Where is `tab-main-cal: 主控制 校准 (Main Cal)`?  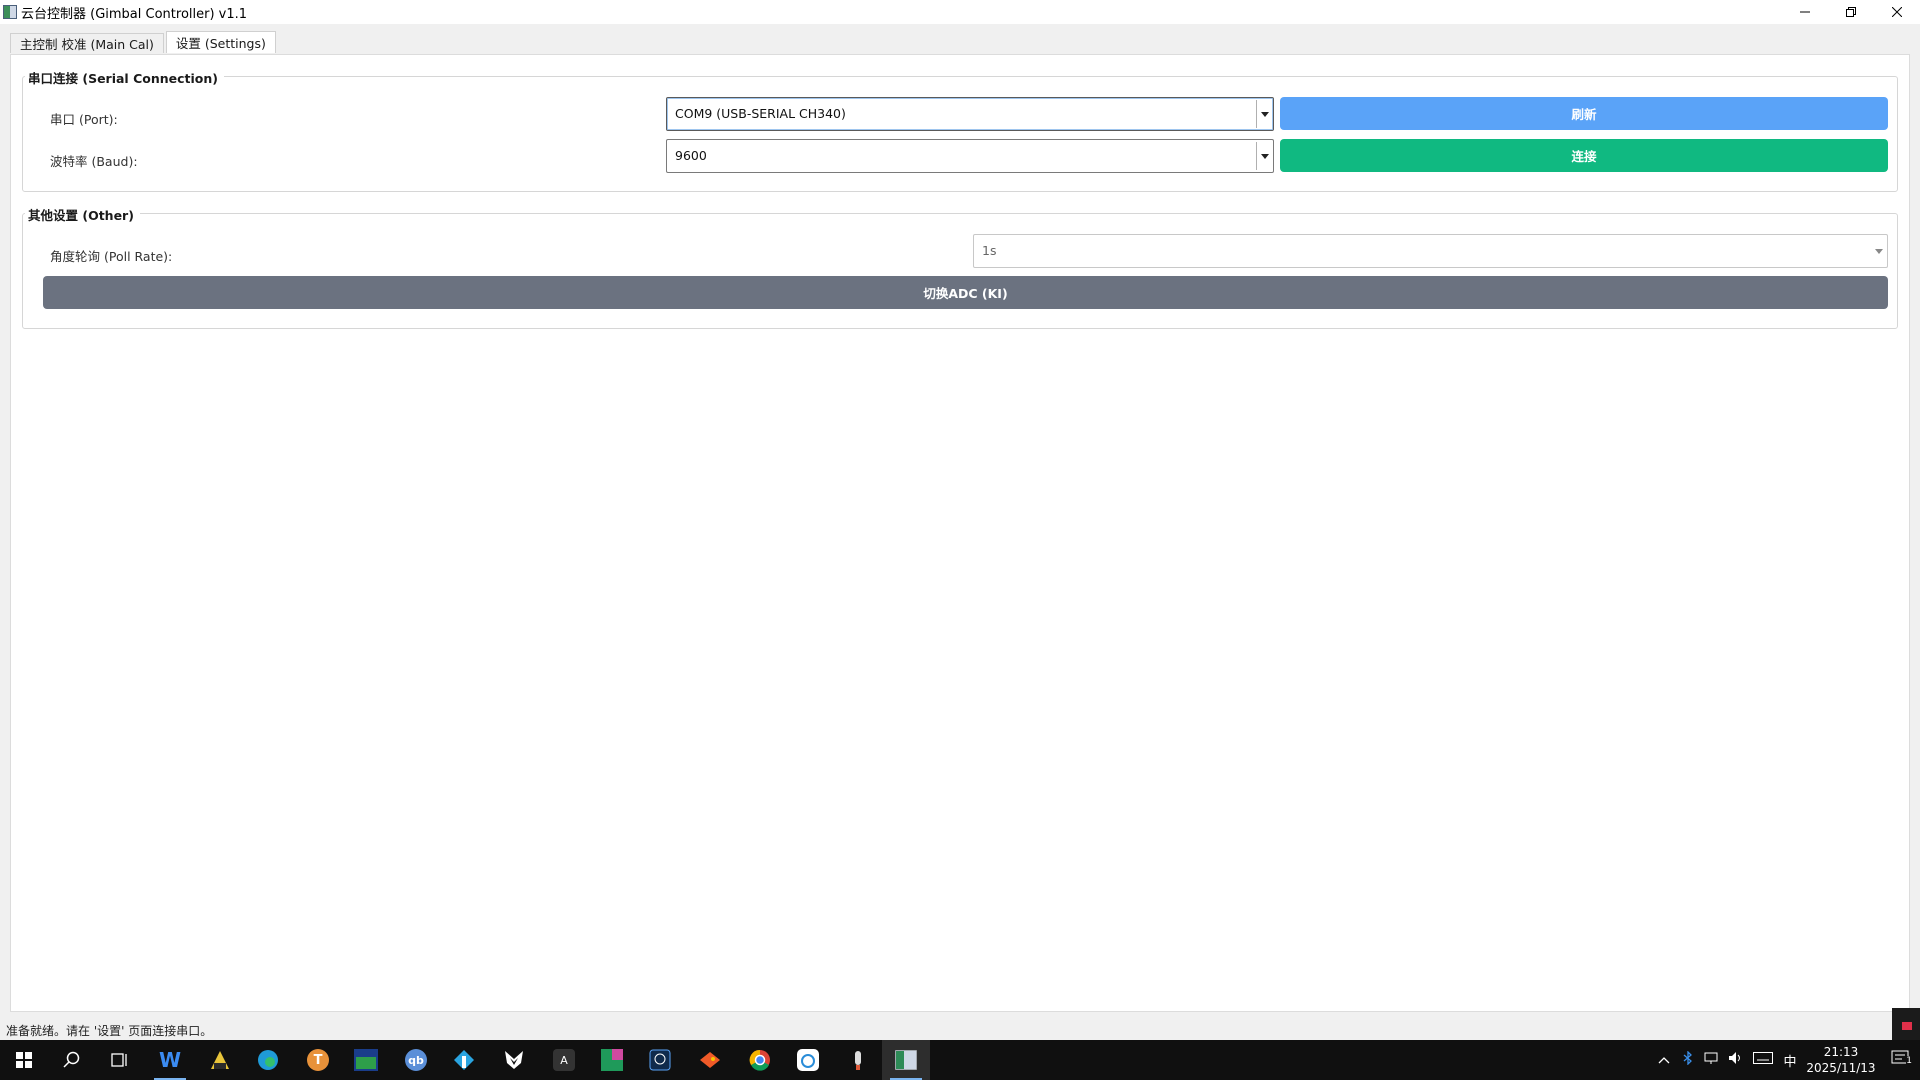
tab-main-cal: 主控制 校准 (Main Cal) is located at coordinates (87, 43).